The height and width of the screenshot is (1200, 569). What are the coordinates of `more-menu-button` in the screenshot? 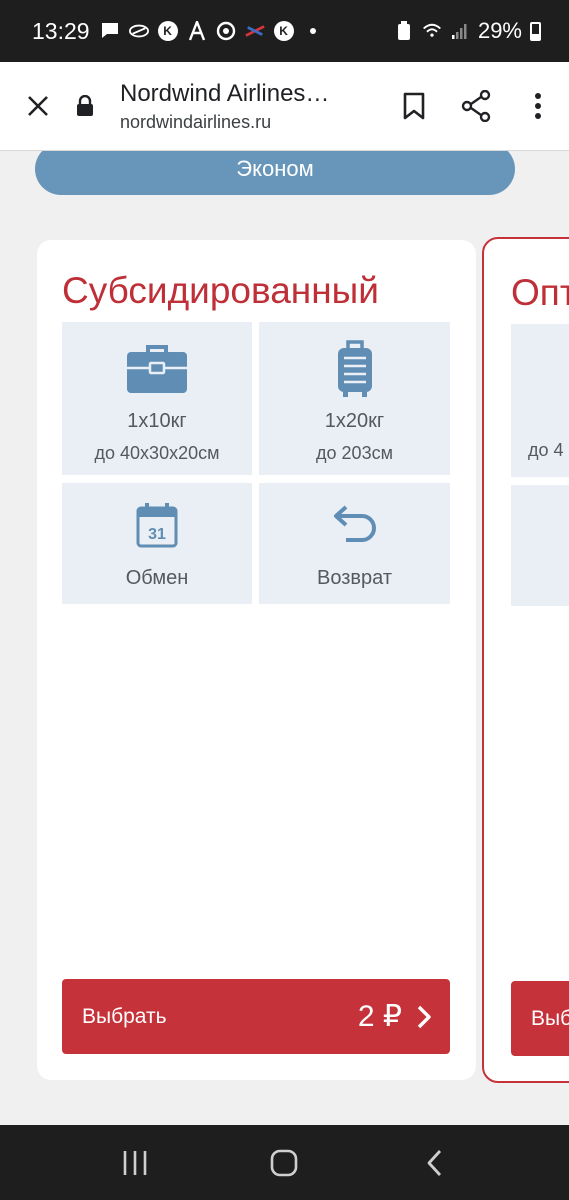 It's located at (538, 106).